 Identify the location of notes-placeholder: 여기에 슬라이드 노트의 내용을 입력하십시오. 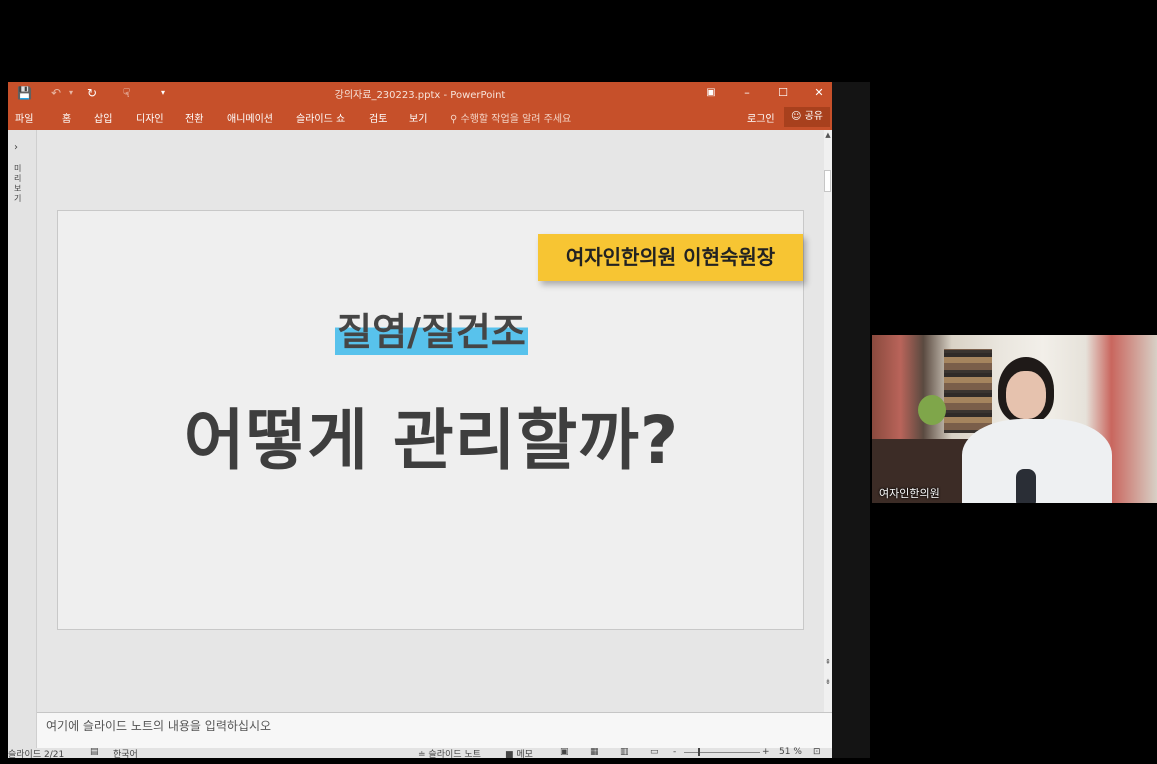
(158, 725).